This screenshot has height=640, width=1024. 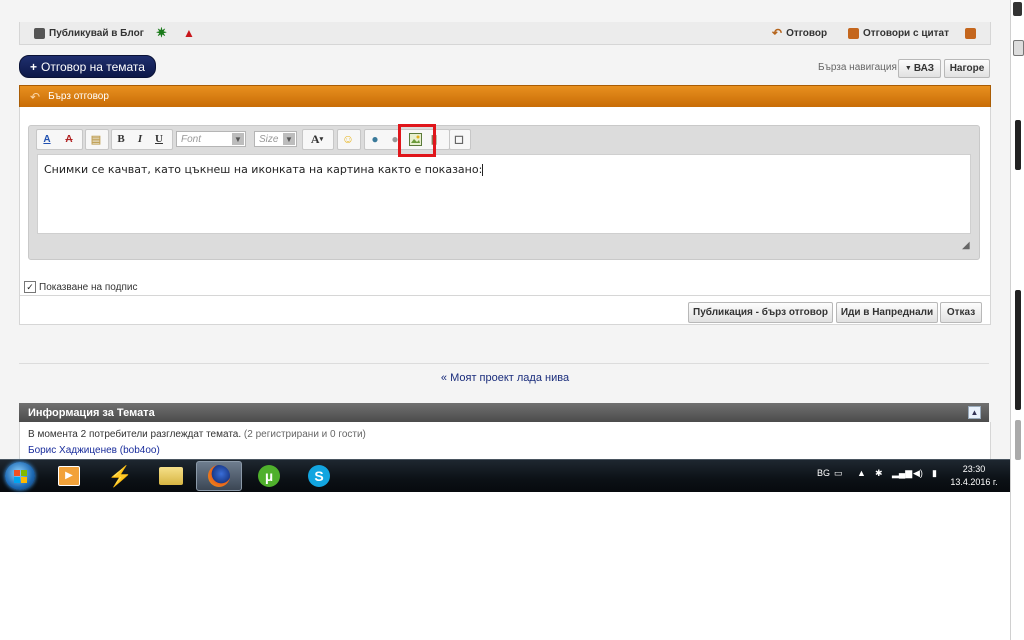 I want to click on publish-to-blog-label: Публикувай в Блог, so click(x=96, y=33).